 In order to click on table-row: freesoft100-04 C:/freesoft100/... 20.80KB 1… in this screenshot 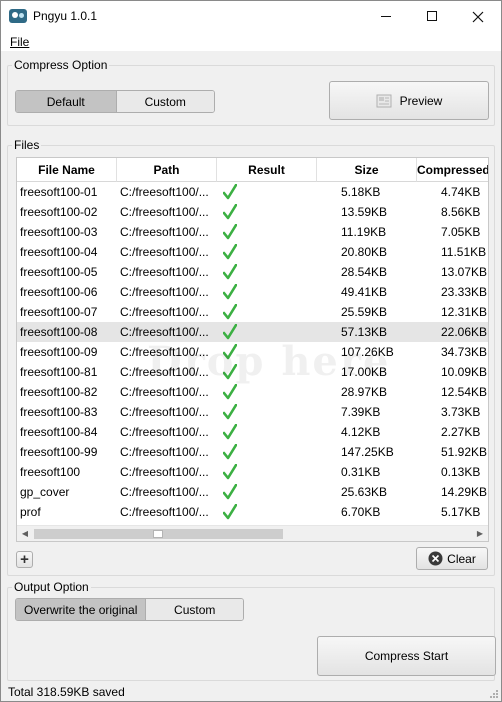, I will do `click(252, 252)`.